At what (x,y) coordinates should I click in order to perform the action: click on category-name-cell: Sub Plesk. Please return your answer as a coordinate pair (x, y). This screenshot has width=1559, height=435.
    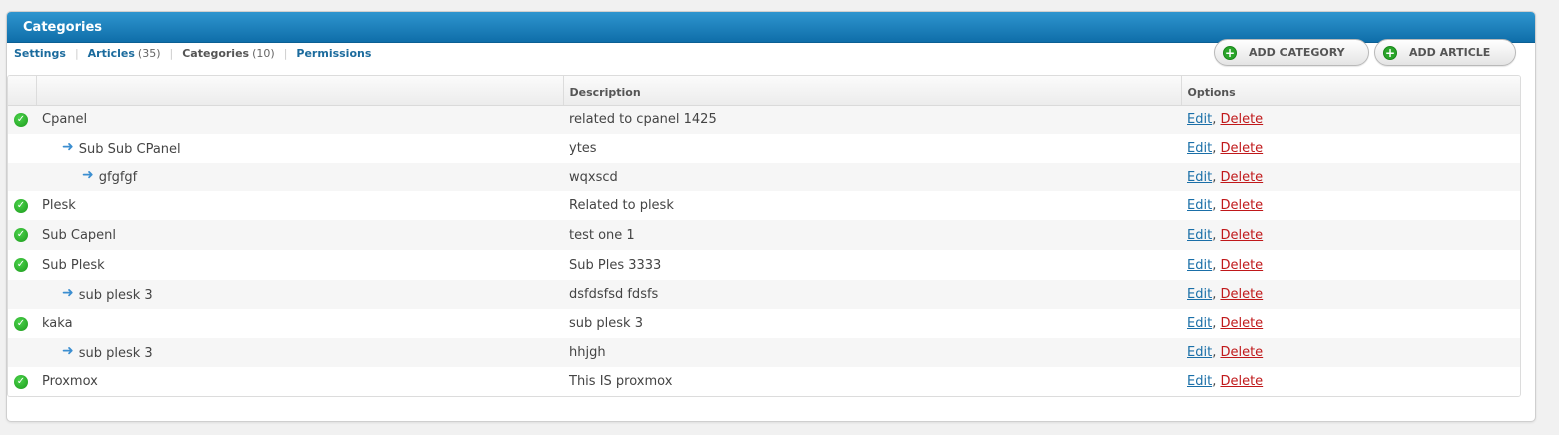
    Looking at the image, I should click on (299, 265).